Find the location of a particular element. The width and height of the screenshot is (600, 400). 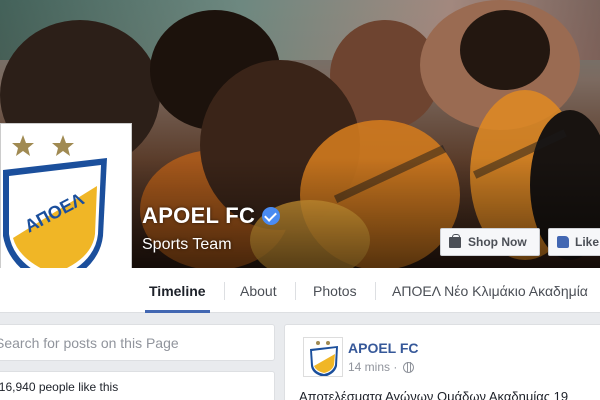

tab-academy: ΑΠΟΕΛ Νέο Κλιμάκιο Ακαδημία is located at coordinates (490, 290).